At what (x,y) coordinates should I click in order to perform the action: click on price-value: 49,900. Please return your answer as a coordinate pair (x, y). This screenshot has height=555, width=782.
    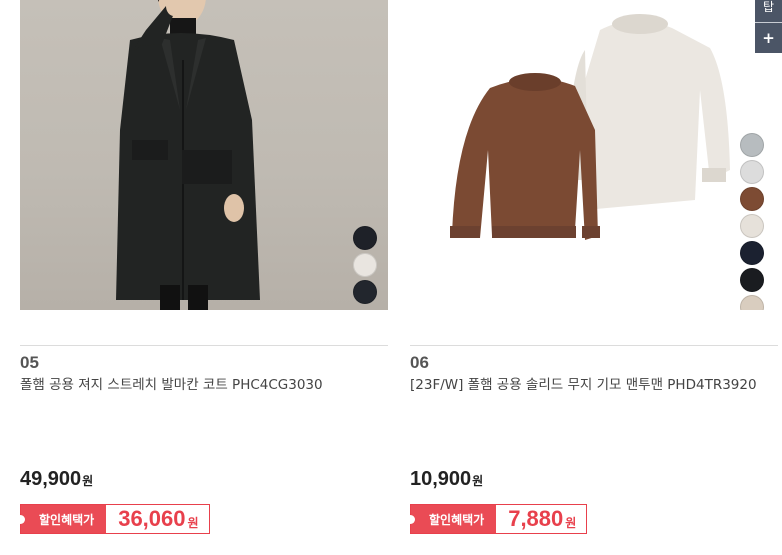
    Looking at the image, I should click on (51, 479).